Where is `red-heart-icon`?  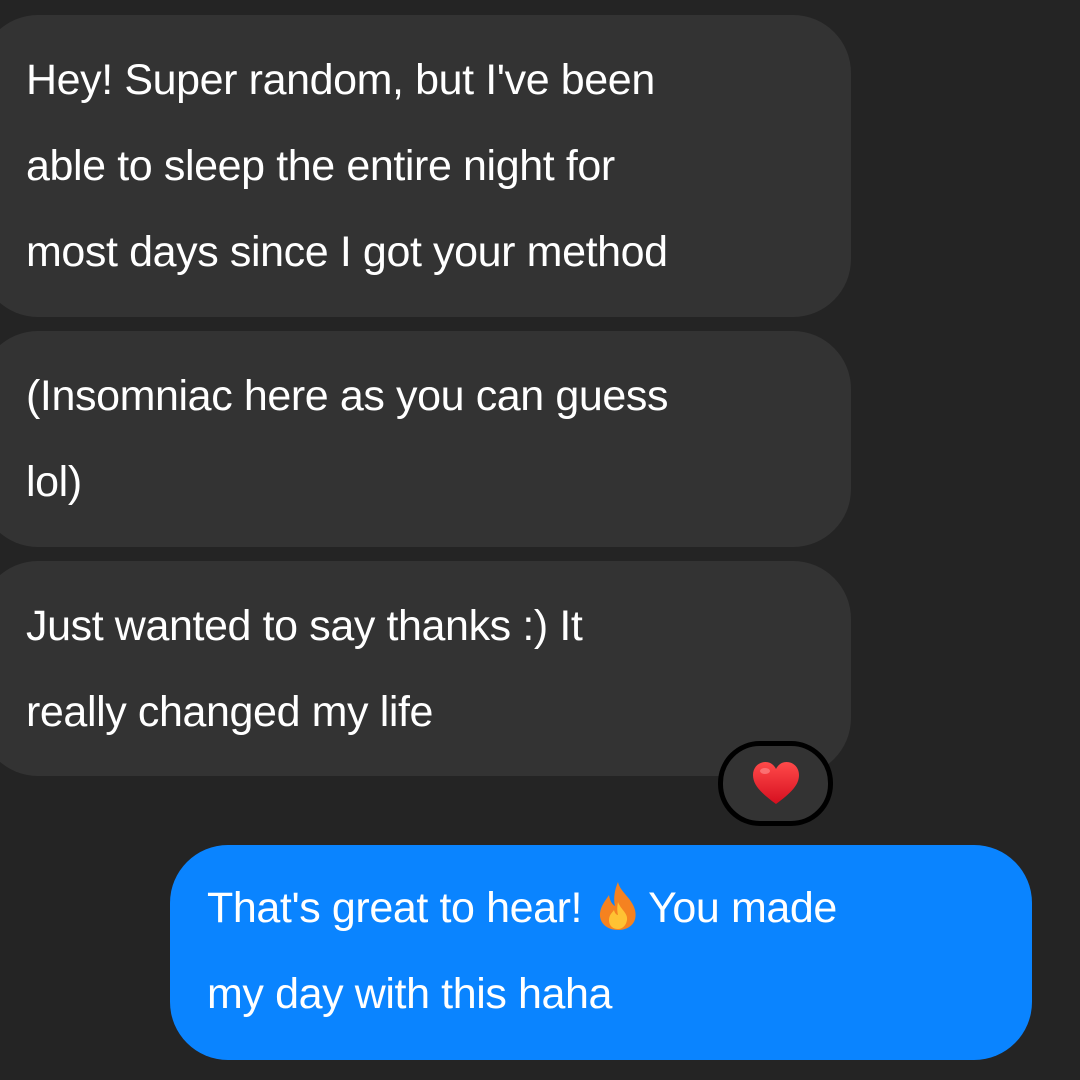
red-heart-icon is located at coordinates (776, 784).